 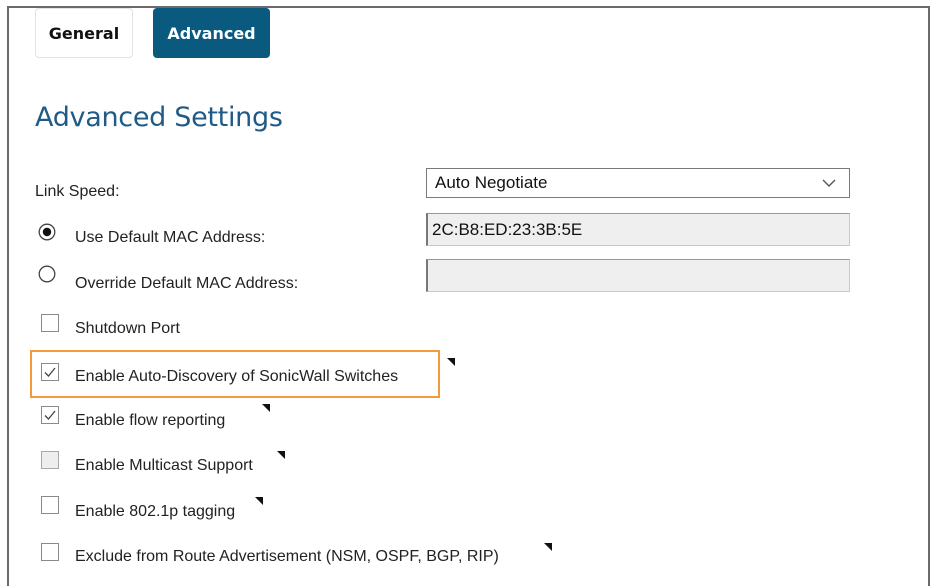 I want to click on section-title: Advanced Settings, so click(x=159, y=117).